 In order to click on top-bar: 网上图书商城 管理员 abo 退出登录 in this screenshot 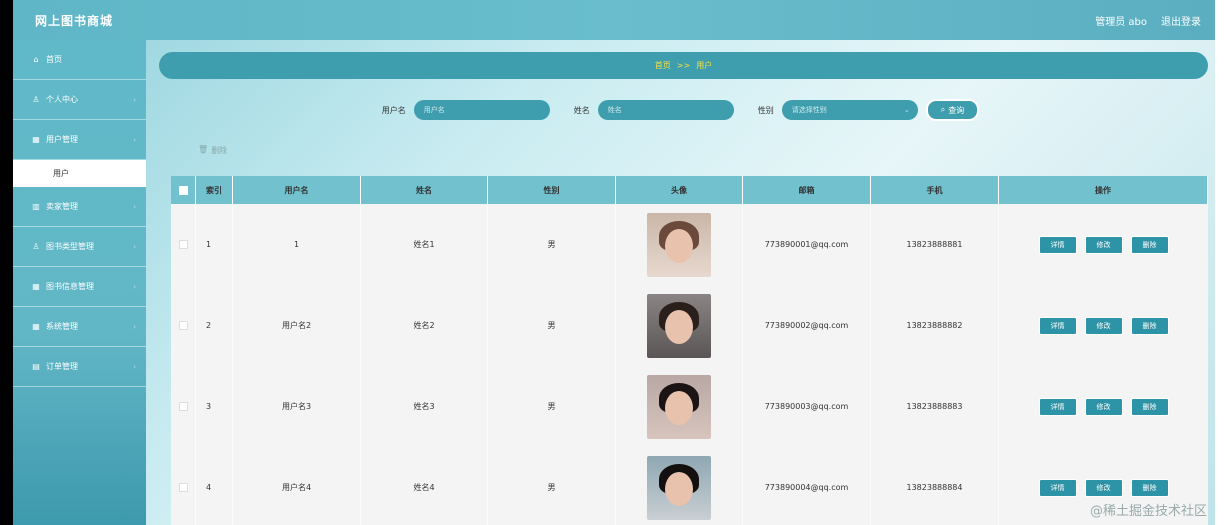, I will do `click(614, 20)`.